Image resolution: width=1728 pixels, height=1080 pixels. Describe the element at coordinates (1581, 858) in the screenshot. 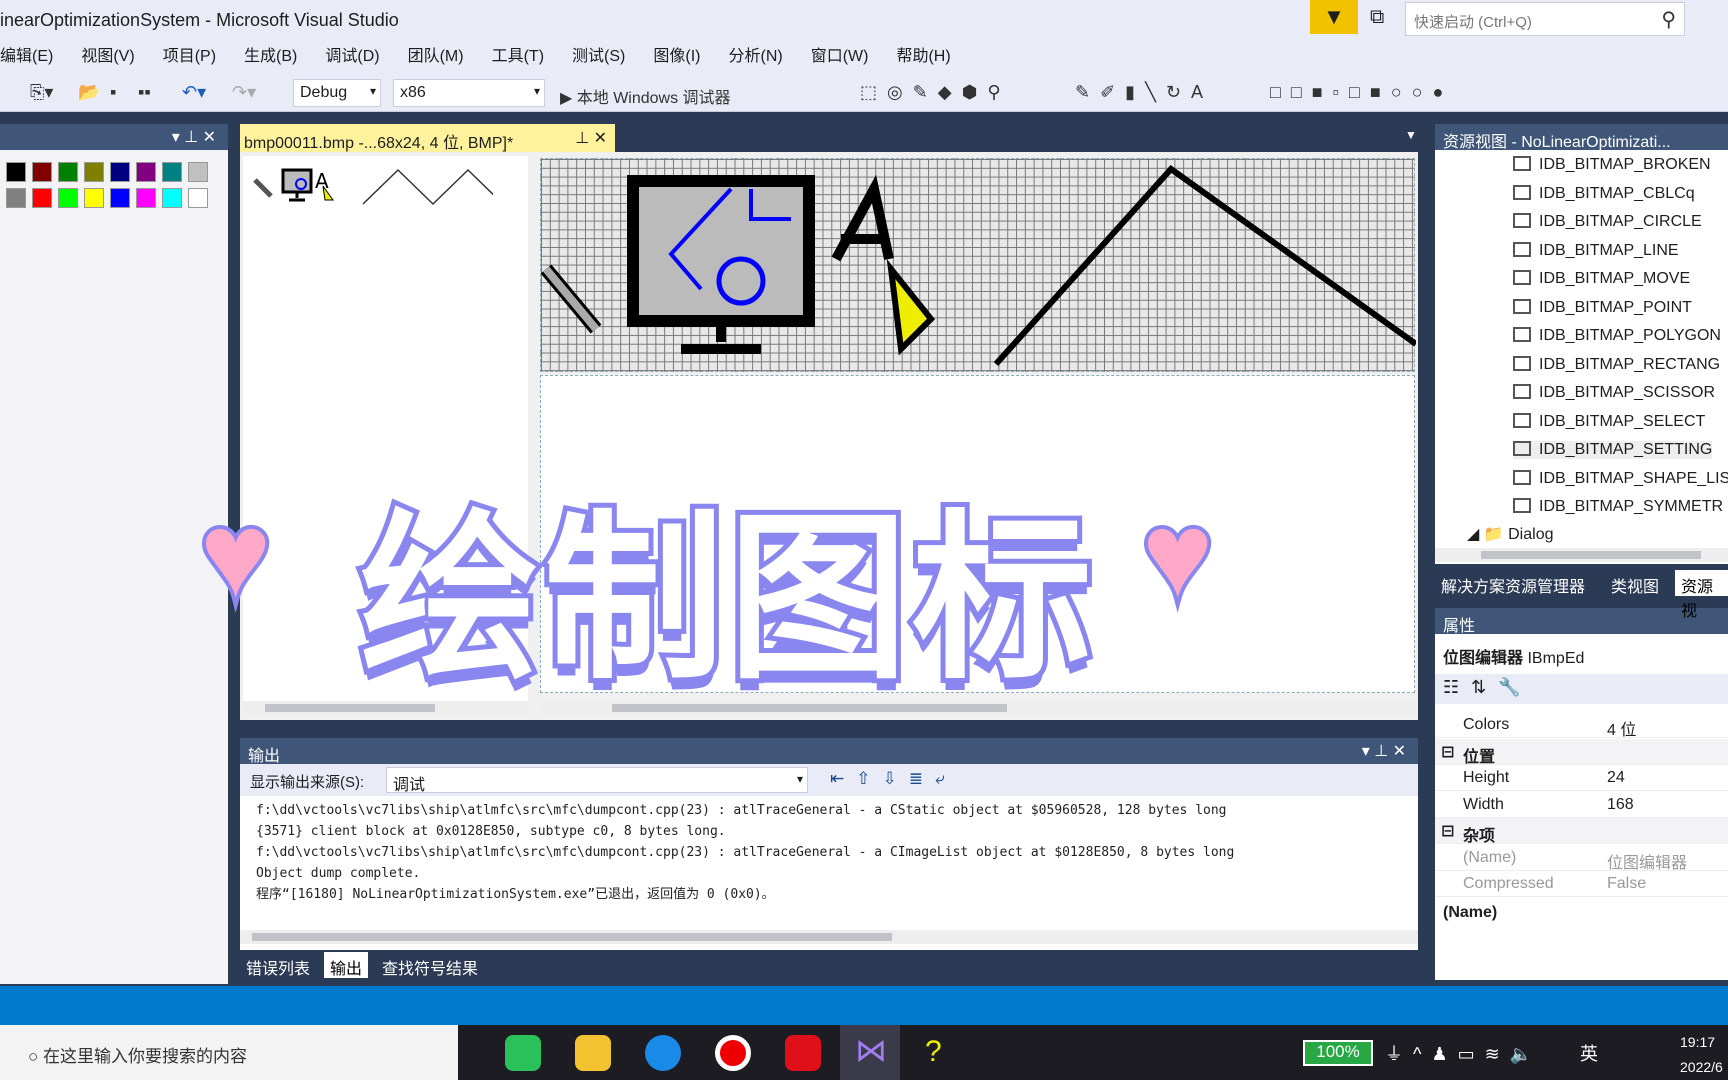

I see `property-row: (Name) 位图编辑器` at that location.